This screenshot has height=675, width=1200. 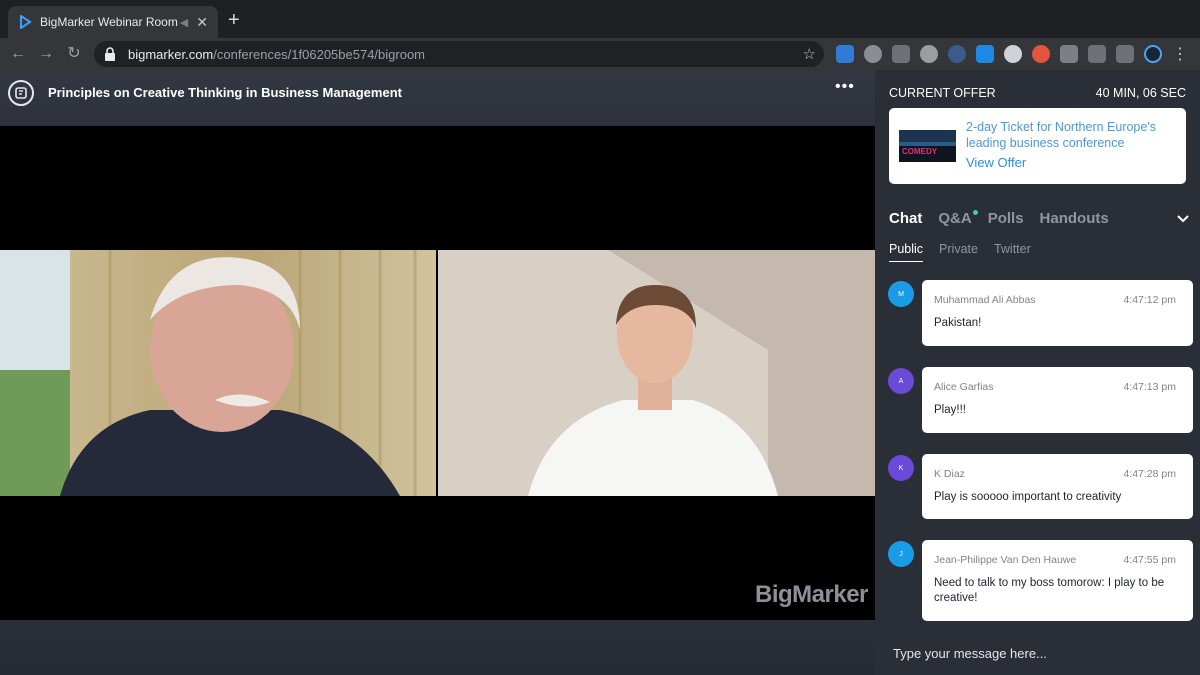 What do you see at coordinates (109, 22) in the screenshot?
I see `browser-tab-title: BigMarker Webinar Room` at bounding box center [109, 22].